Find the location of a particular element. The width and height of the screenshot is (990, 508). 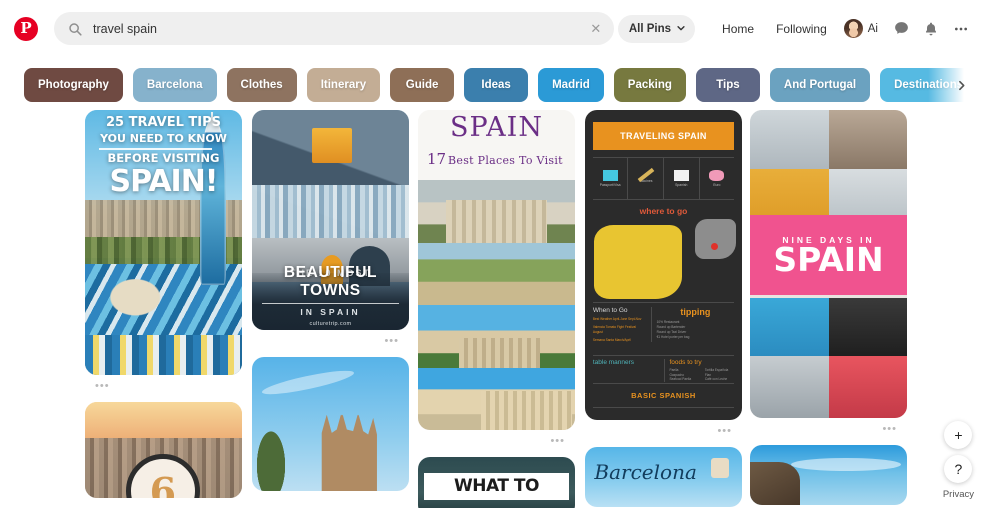

chip-label: Barcelona is located at coordinates (174, 85).